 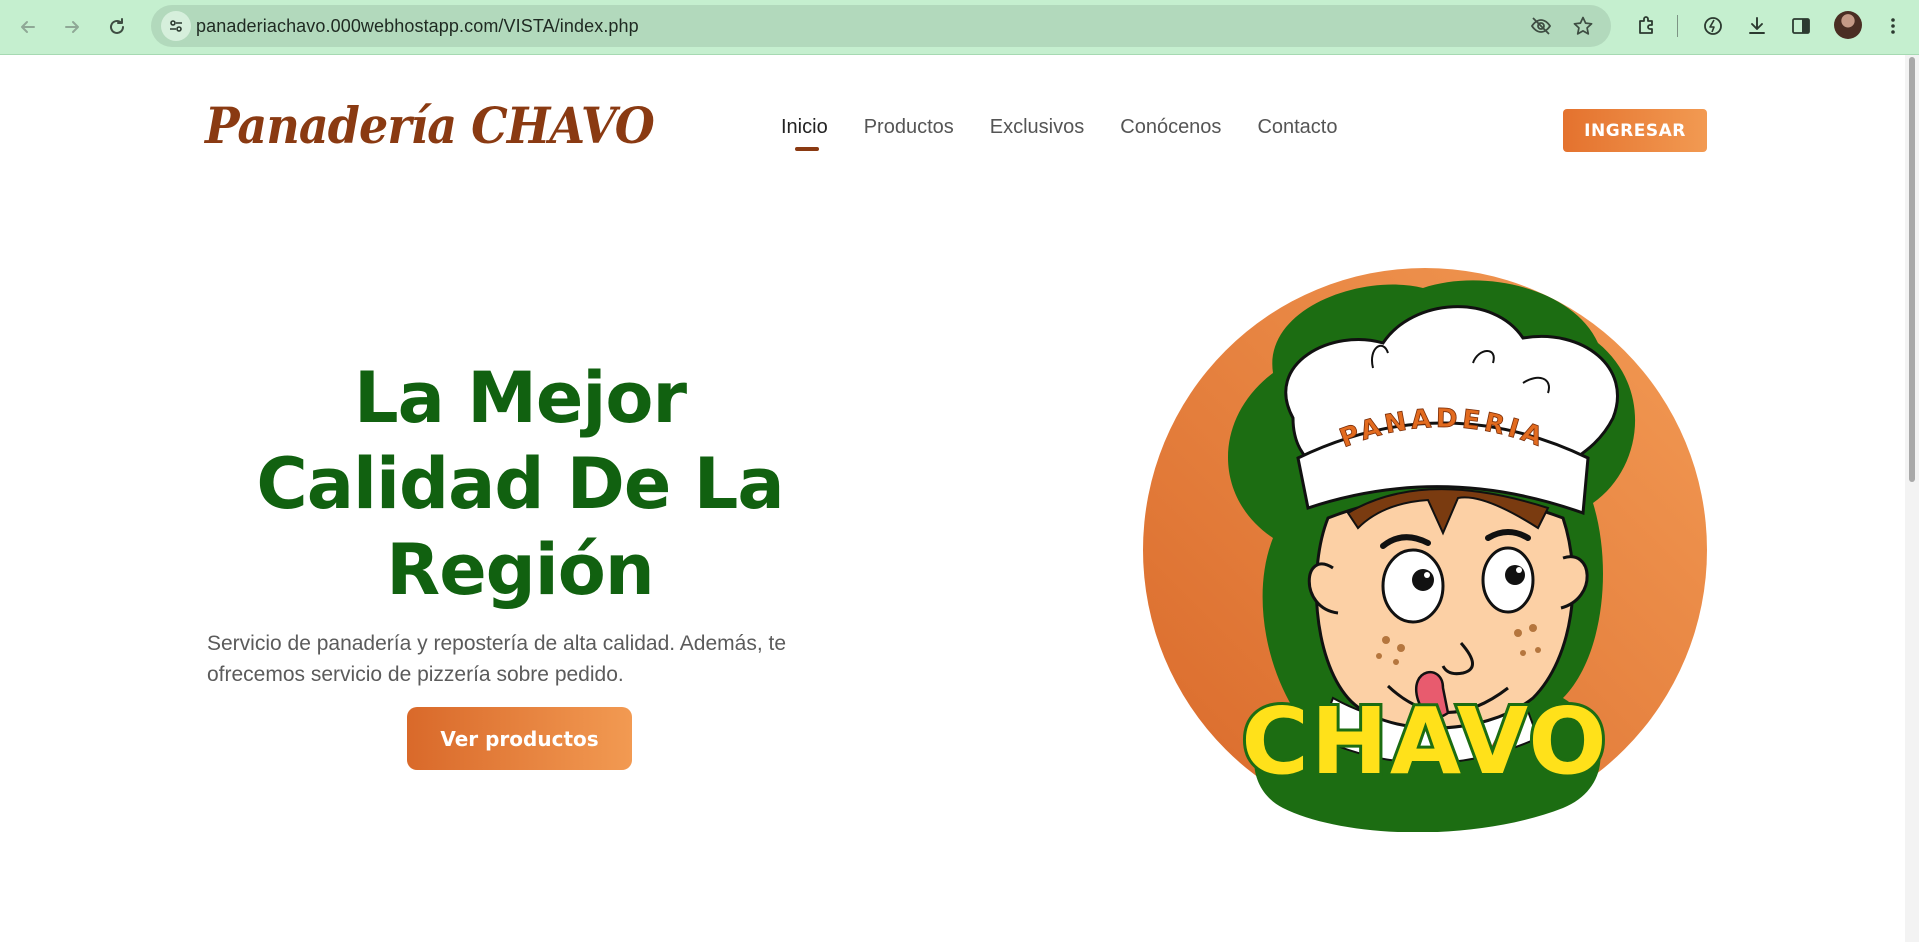 What do you see at coordinates (430, 125) in the screenshot?
I see `site-logo-text: Panadería CHAVO` at bounding box center [430, 125].